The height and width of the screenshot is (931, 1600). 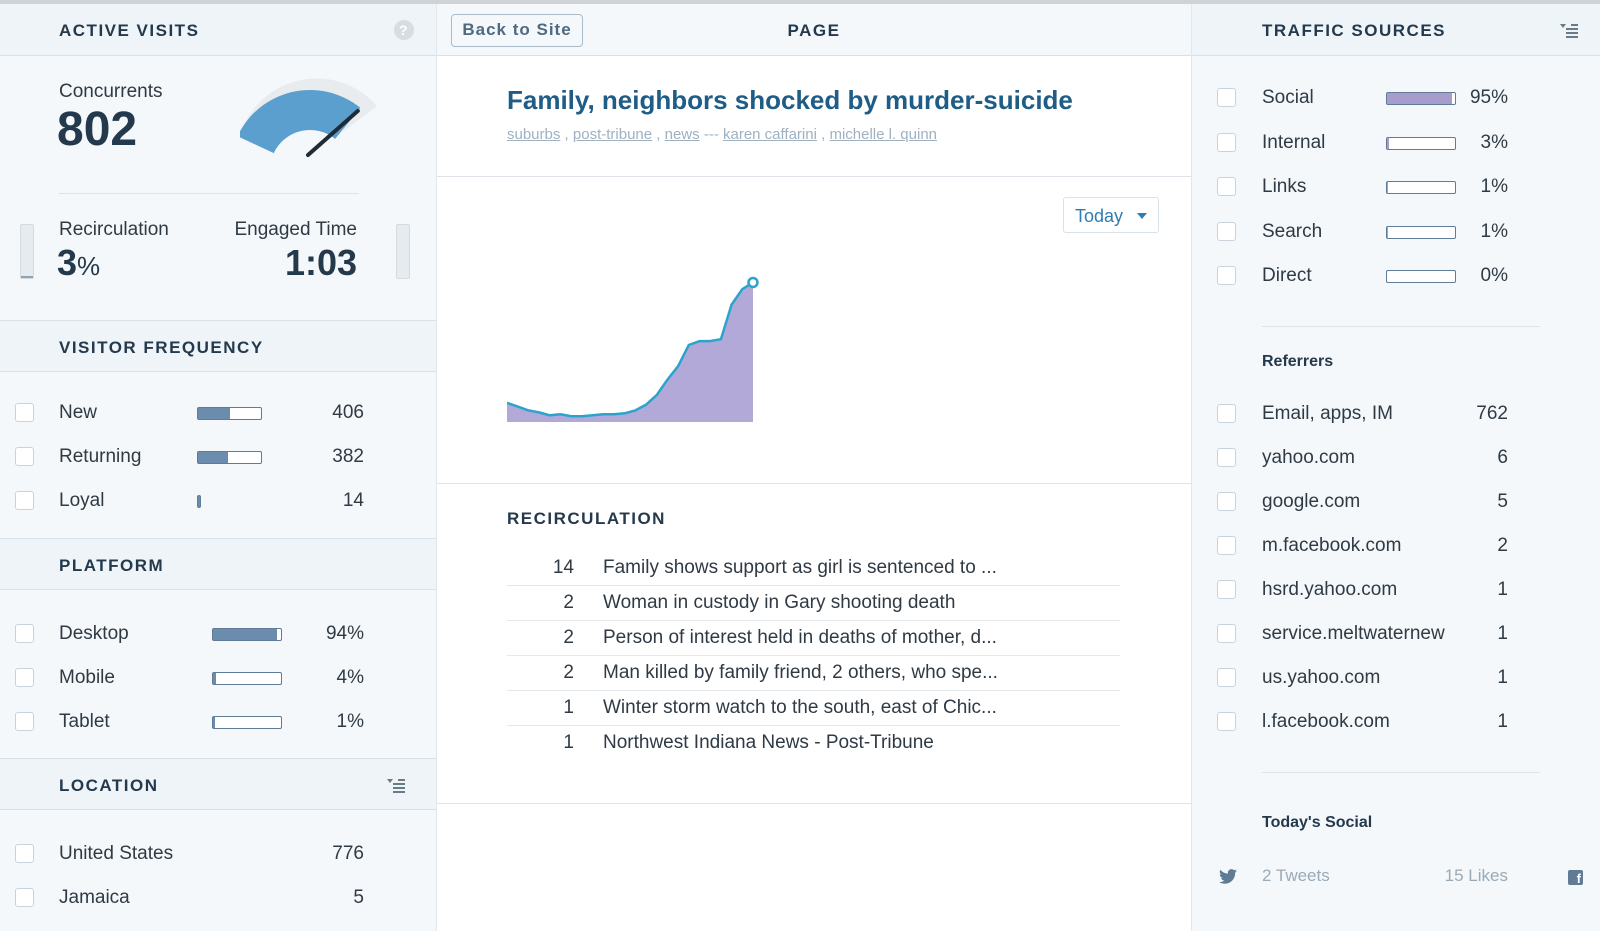 I want to click on location-header: LOCATION, so click(x=218, y=784).